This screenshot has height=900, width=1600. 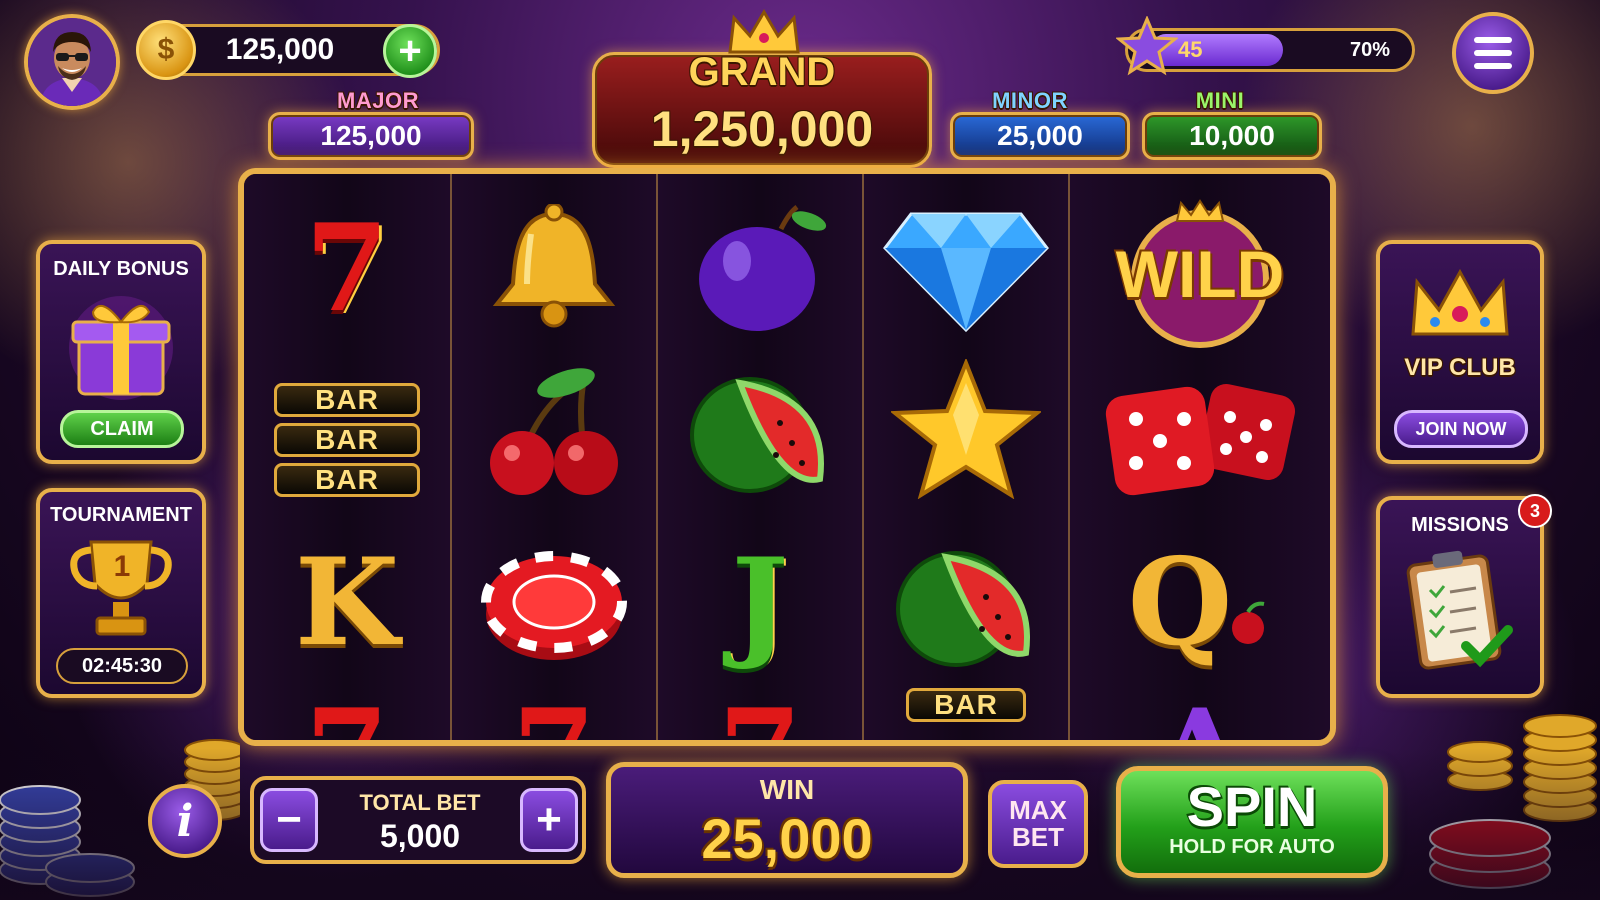 I want to click on star-icon, so click(x=966, y=429).